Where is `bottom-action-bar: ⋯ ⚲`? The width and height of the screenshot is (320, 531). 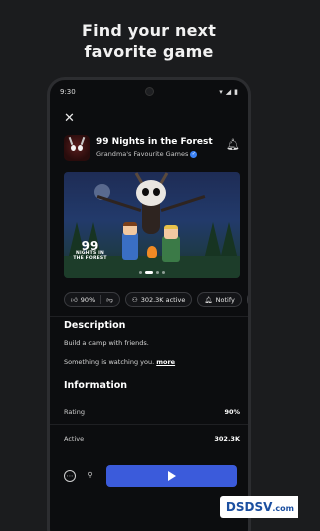
bottom-action-bar: ⋯ ⚲ is located at coordinates (149, 476).